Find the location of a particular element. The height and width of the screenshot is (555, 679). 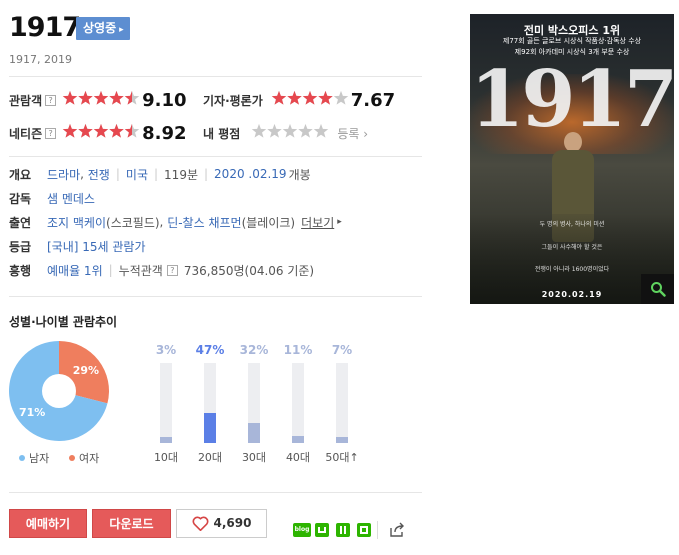

bar-percent-label: 47% is located at coordinates (210, 350).